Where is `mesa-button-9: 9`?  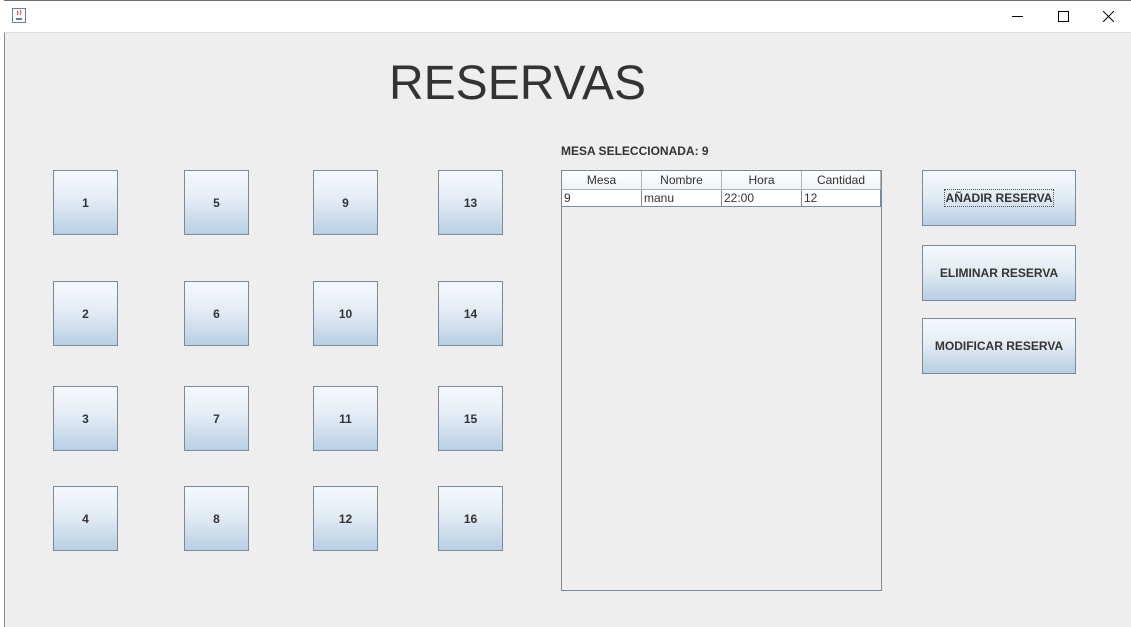
mesa-button-9: 9 is located at coordinates (345, 202).